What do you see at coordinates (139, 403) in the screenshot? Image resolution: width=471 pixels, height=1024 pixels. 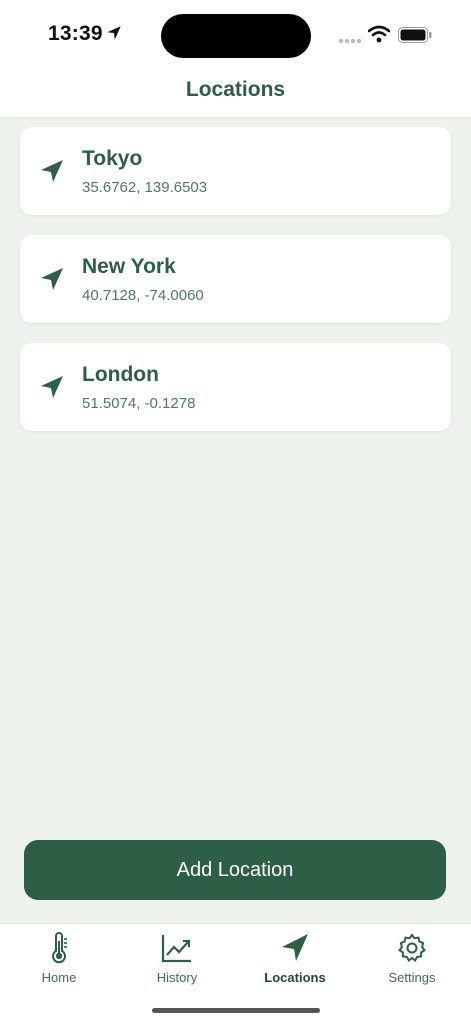 I see `location-coords: 51.5074, -0.1278` at bounding box center [139, 403].